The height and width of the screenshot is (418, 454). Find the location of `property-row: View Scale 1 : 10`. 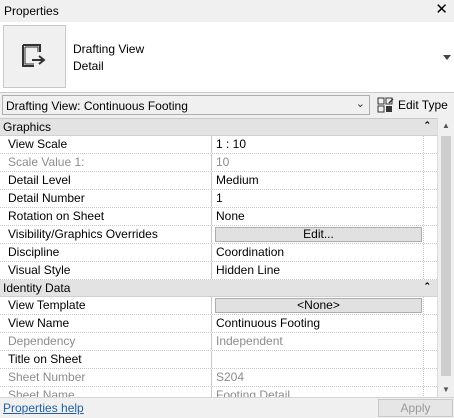

property-row: View Scale 1 : 10 is located at coordinates (218, 145).